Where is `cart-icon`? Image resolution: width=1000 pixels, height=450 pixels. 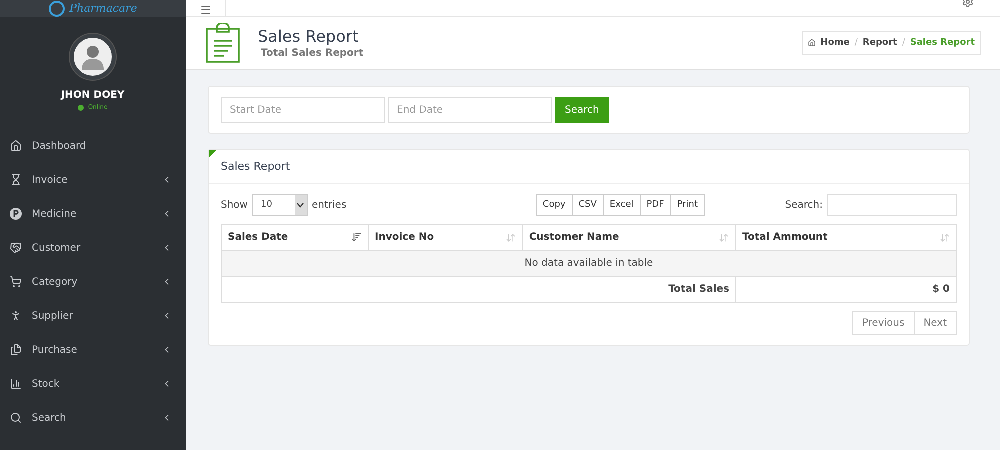
cart-icon is located at coordinates (16, 282).